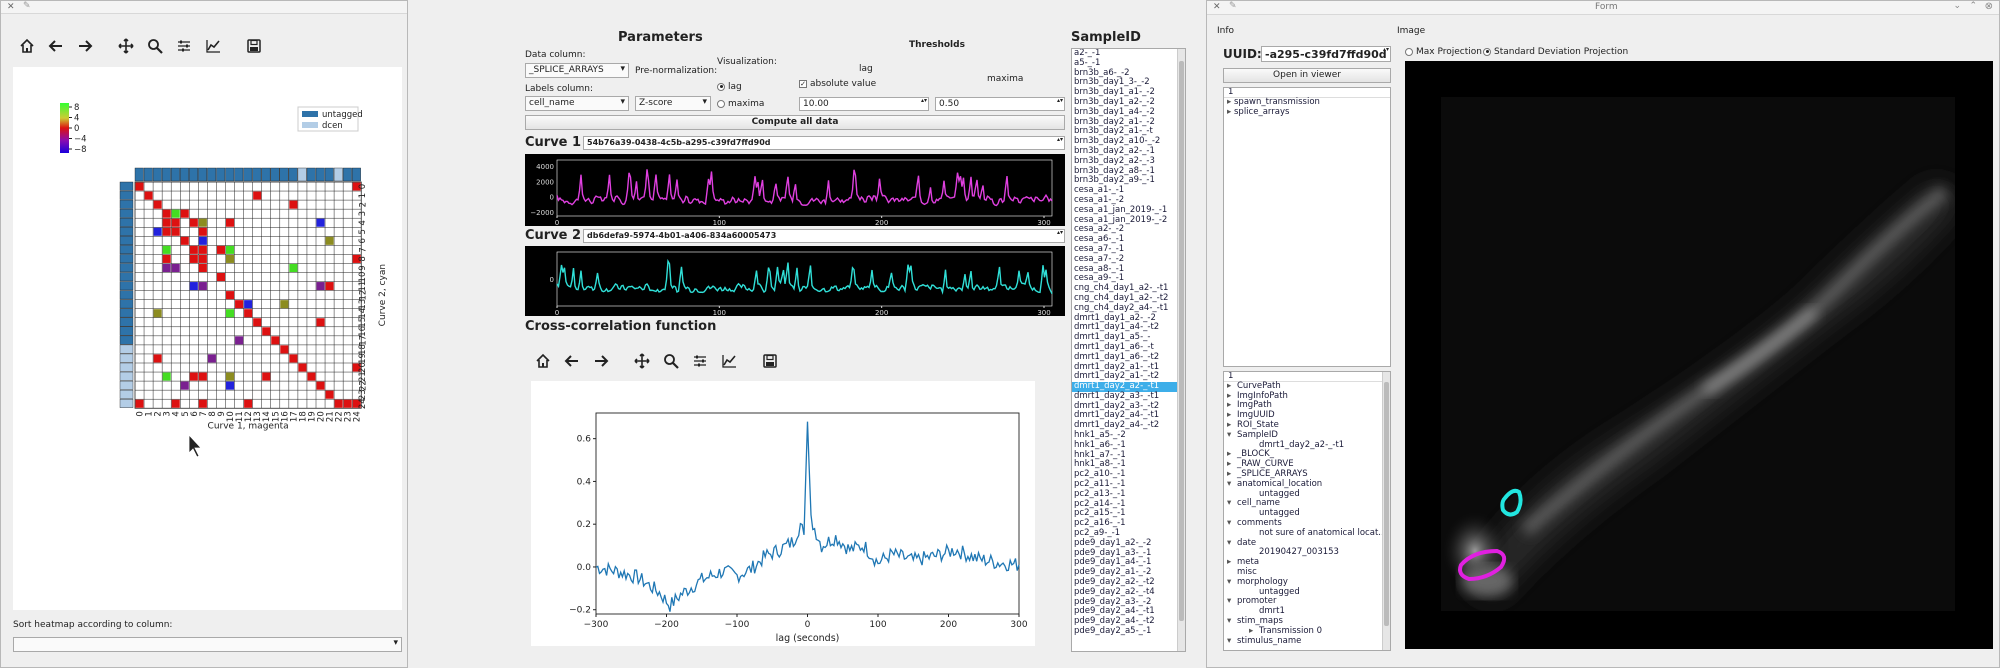 The width and height of the screenshot is (2000, 668). Describe the element at coordinates (1989, 6) in the screenshot. I see `close-icon: ⊗` at that location.